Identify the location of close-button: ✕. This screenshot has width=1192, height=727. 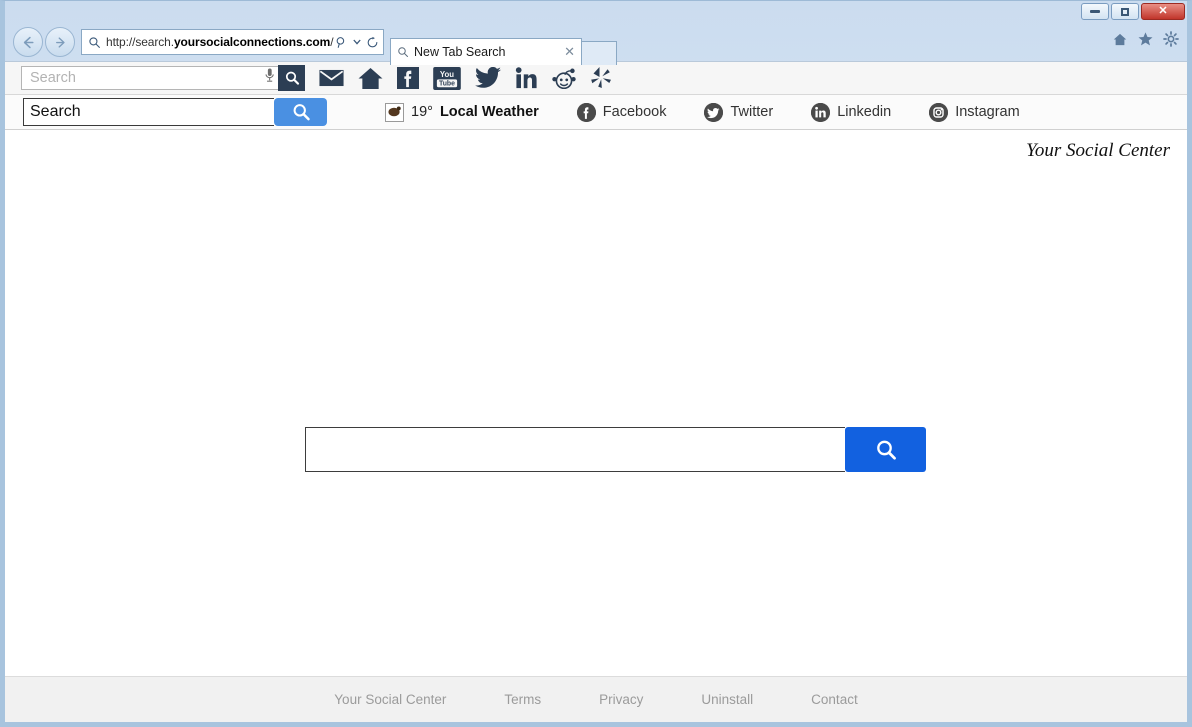
(1163, 11).